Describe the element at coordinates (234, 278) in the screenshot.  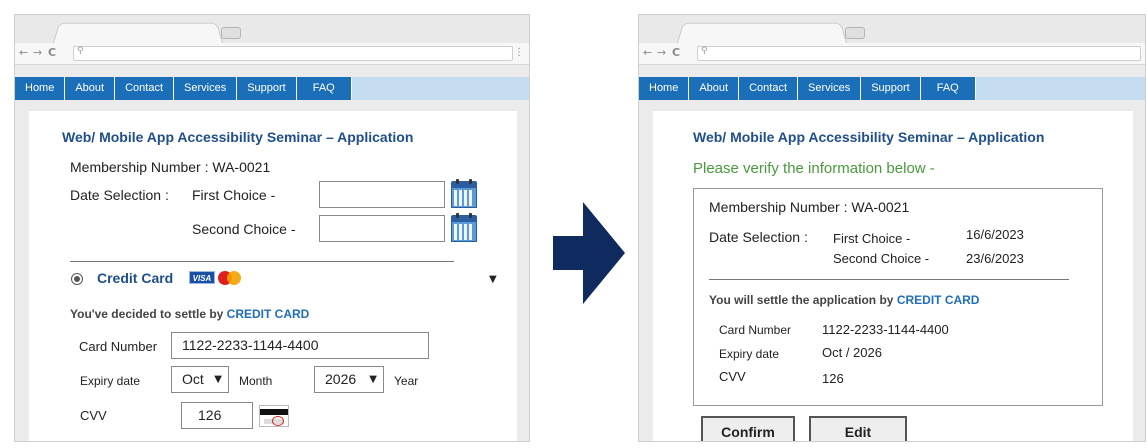
I see `mastercard-icon-right` at that location.